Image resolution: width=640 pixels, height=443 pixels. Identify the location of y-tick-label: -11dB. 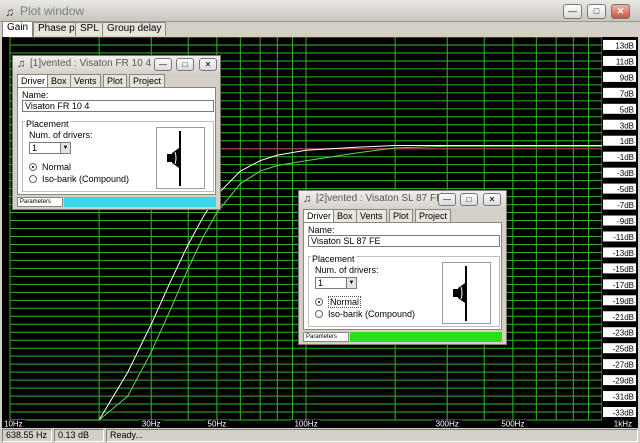
(623, 237).